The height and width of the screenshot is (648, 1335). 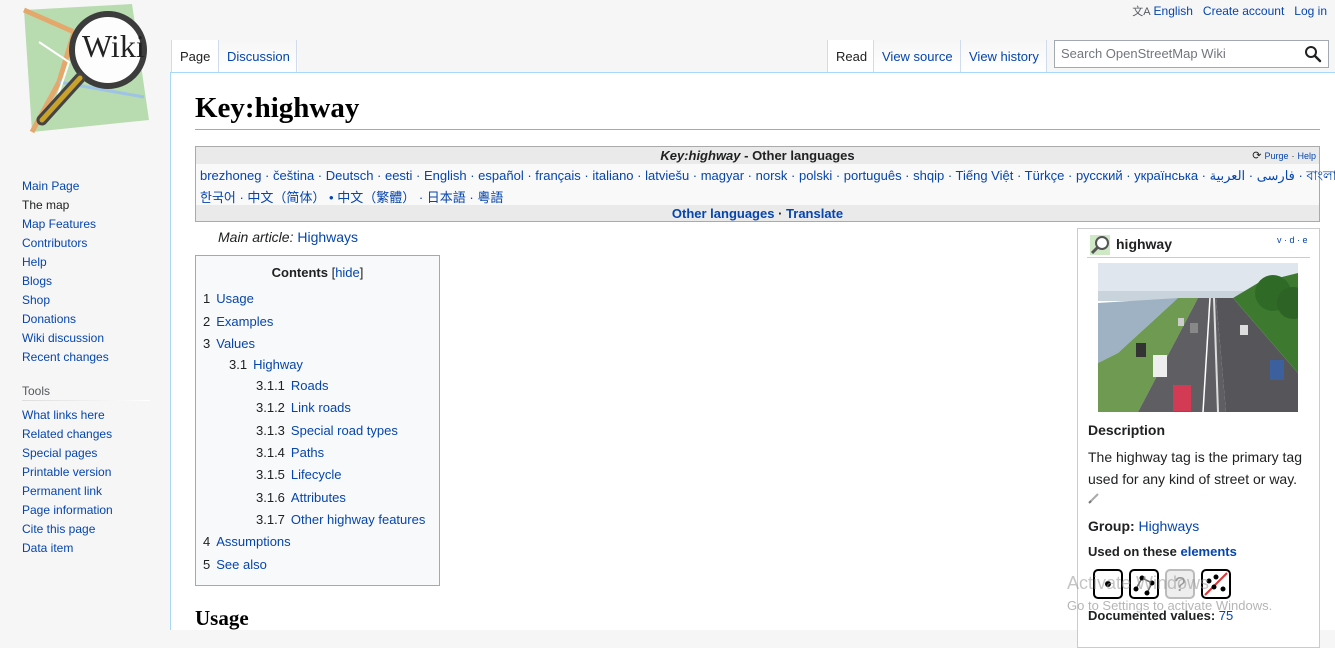 I want to click on toc-hide-link: hide, so click(x=347, y=272).